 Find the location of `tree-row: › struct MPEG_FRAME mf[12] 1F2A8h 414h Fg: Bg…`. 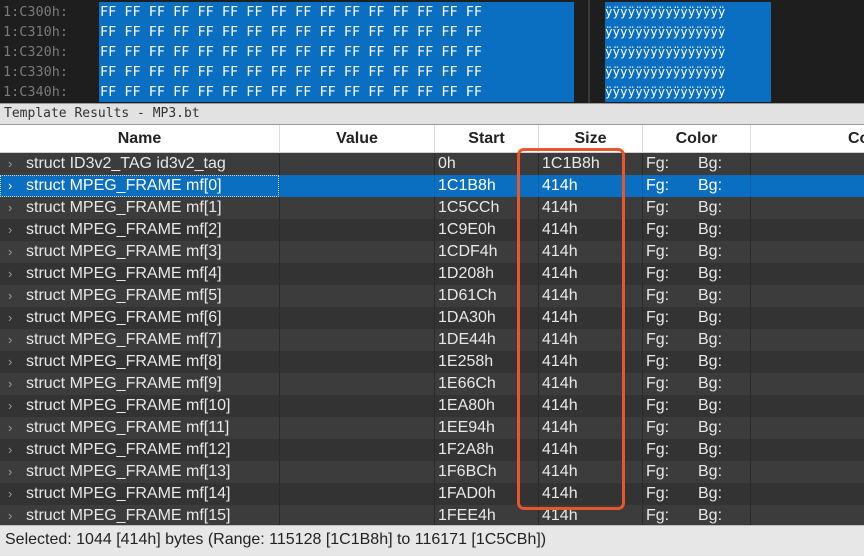

tree-row: › struct MPEG_FRAME mf[12] 1F2A8h 414h Fg: Bg… is located at coordinates (432, 450).